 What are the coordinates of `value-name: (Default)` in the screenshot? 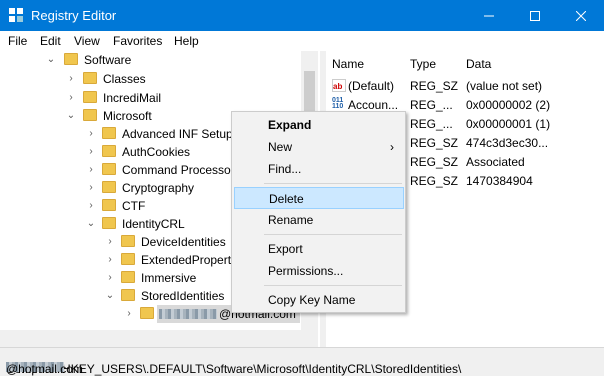 It's located at (371, 86).